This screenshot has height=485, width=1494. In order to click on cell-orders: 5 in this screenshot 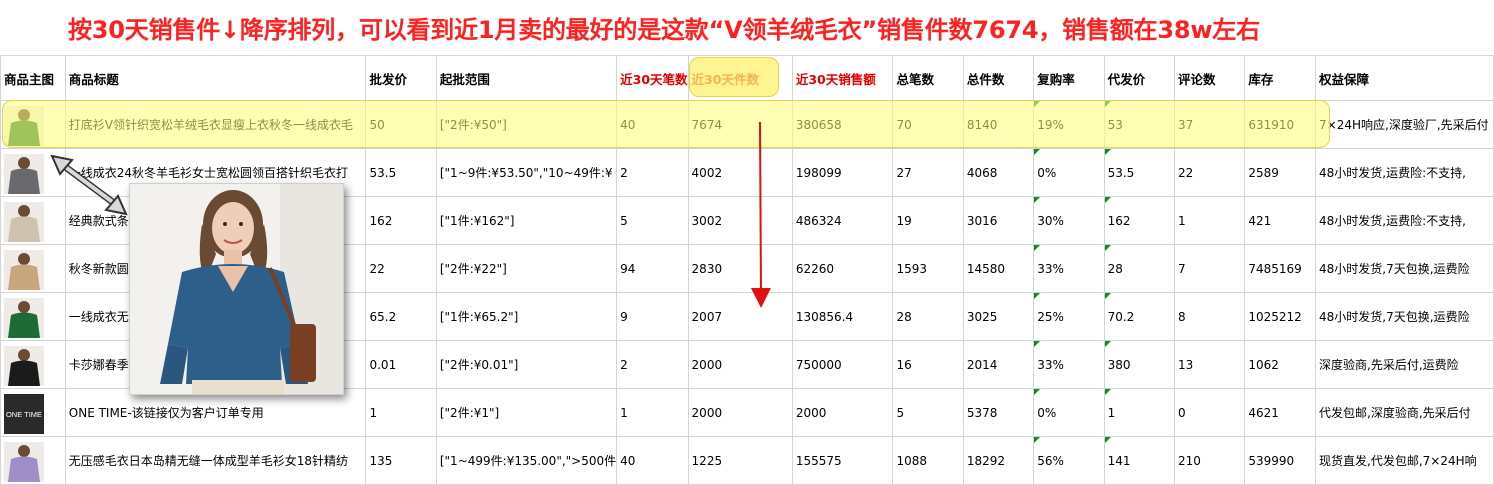, I will do `click(928, 412)`.